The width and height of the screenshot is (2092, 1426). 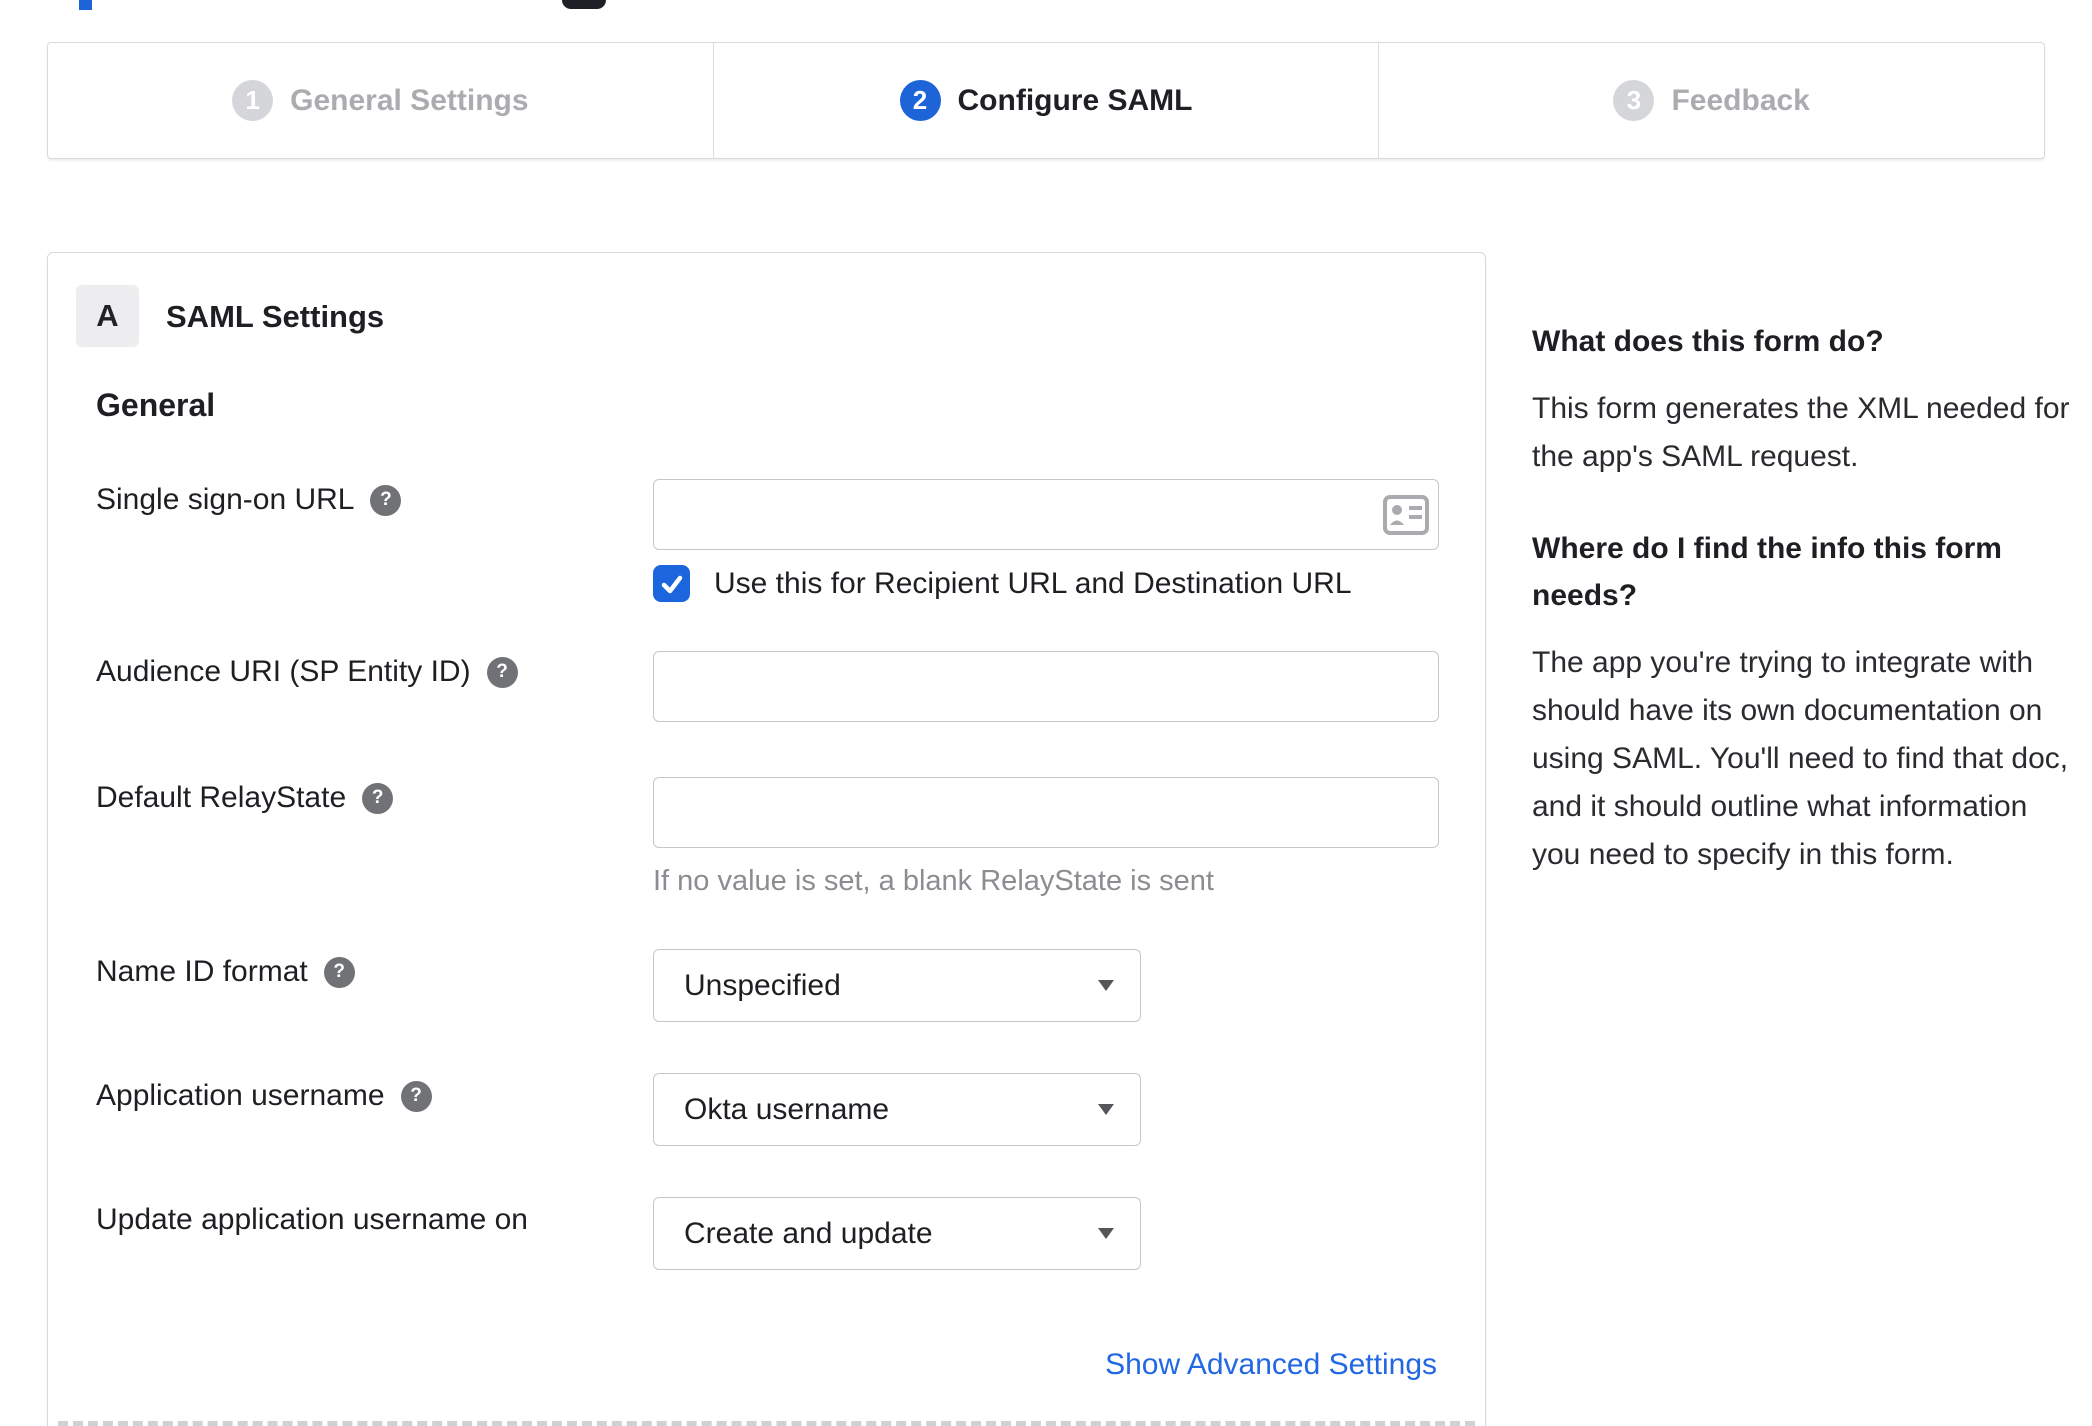 What do you see at coordinates (275, 316) in the screenshot?
I see `section-title: SAML Settings` at bounding box center [275, 316].